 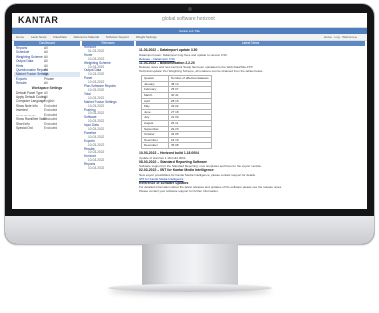 I want to click on list-item-label: Hints, so click(x=19, y=66).